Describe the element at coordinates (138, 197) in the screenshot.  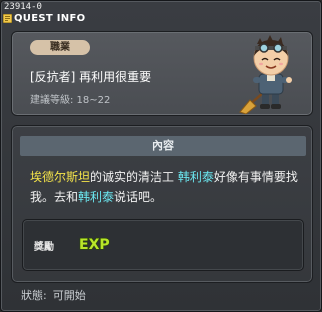
I see `description-text: 说话吧。` at that location.